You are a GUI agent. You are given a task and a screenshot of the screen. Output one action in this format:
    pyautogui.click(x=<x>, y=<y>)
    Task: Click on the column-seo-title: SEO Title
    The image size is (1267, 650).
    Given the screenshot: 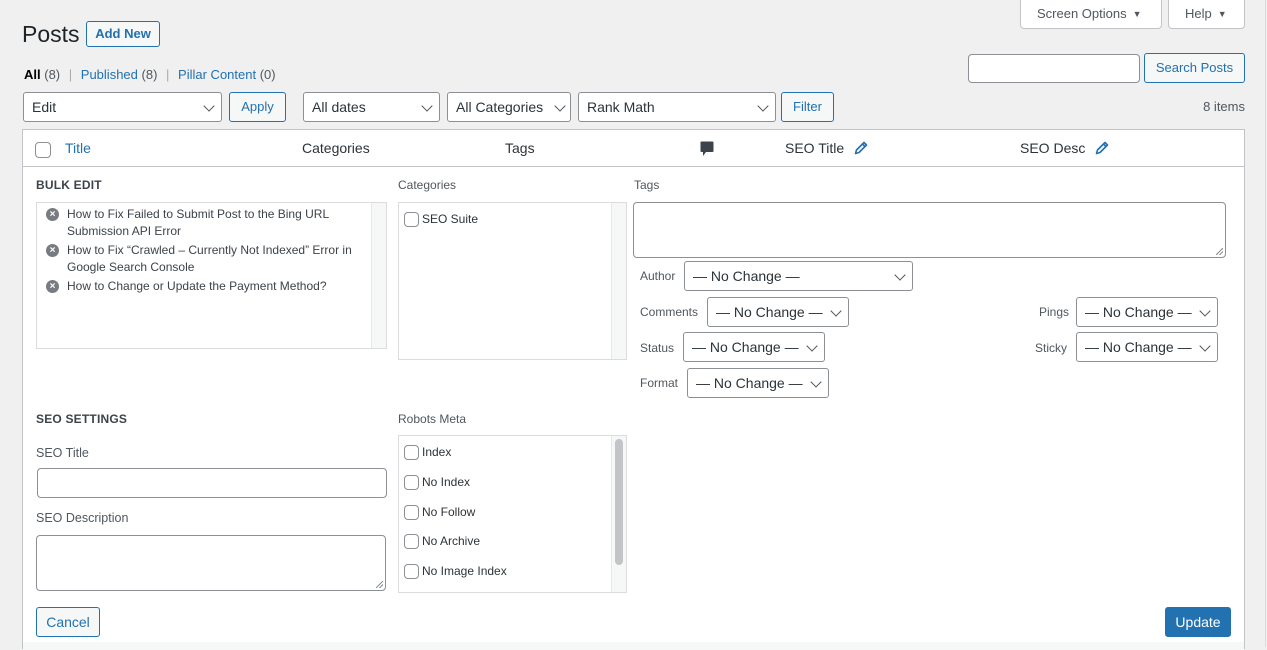 What is the action you would take?
    pyautogui.click(x=826, y=148)
    